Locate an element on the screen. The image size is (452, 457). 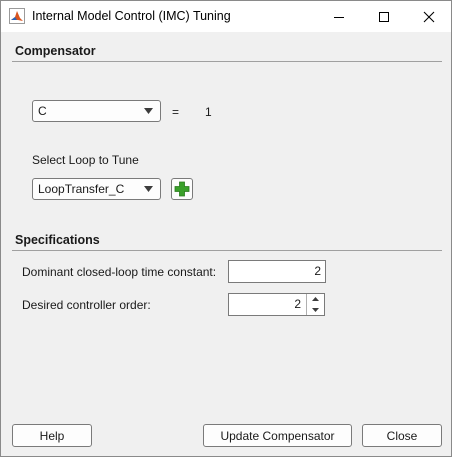
maximize-button is located at coordinates (383, 16).